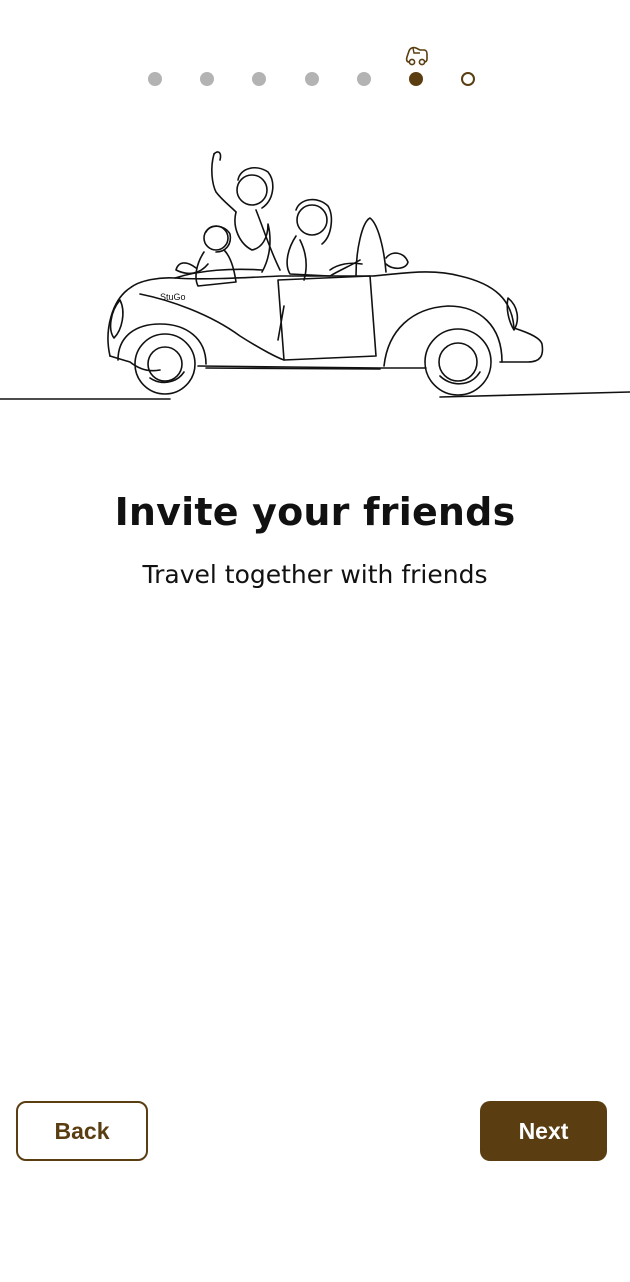 The image size is (630, 1282). I want to click on progress-dot-6-current, so click(416, 79).